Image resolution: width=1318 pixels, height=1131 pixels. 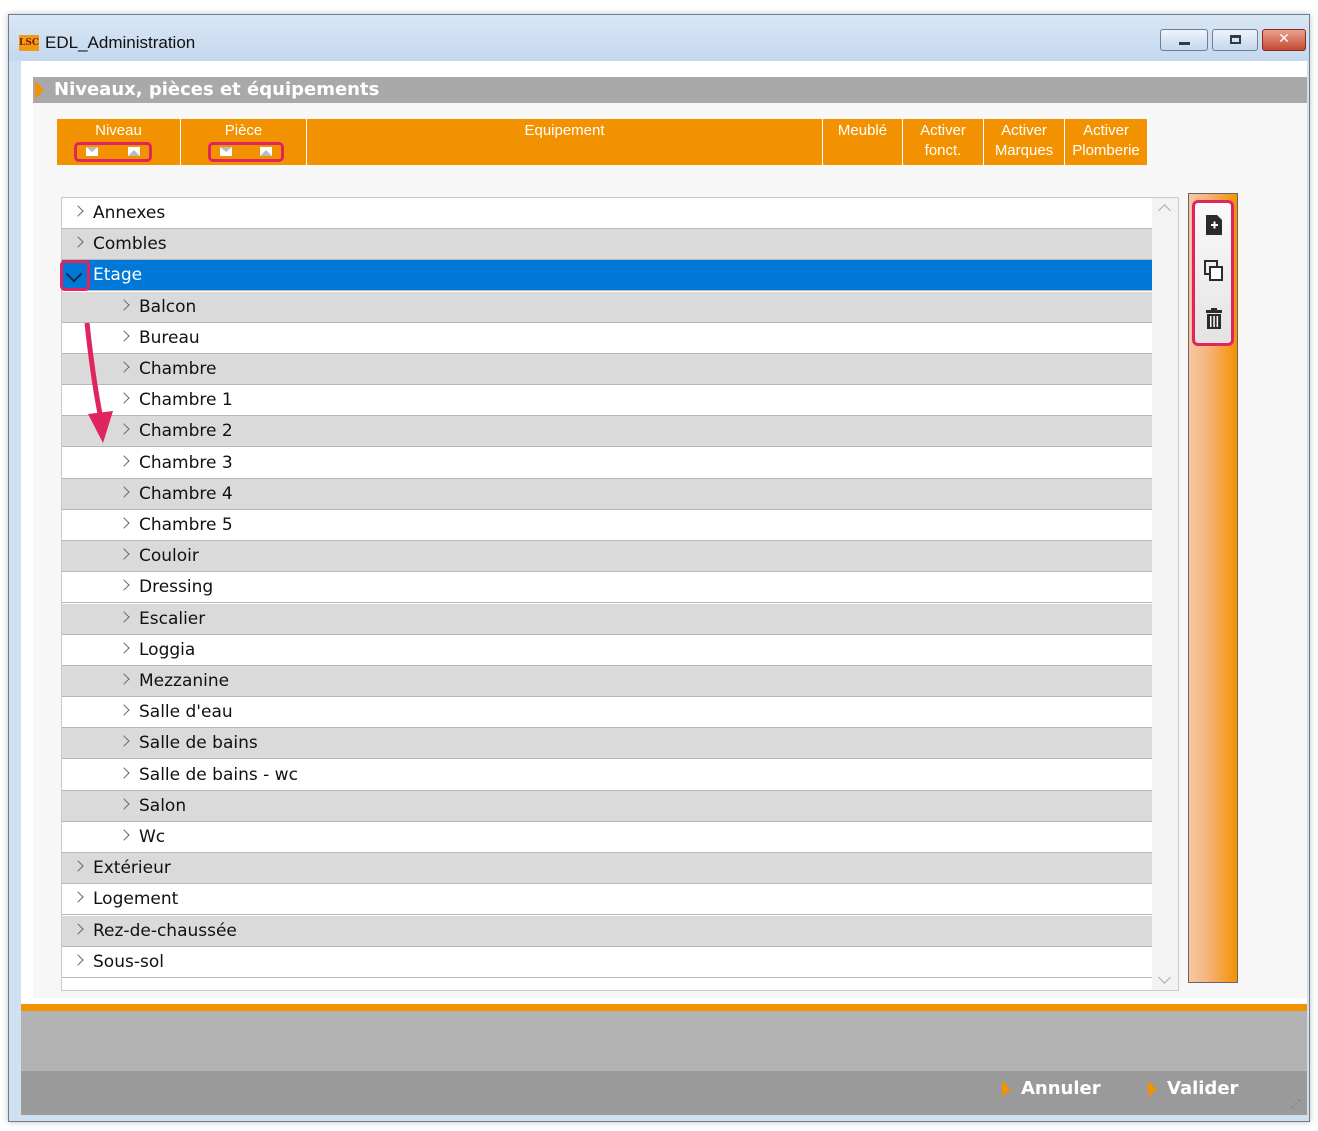 I want to click on tree-room-item: Escalier, so click(x=607, y=619).